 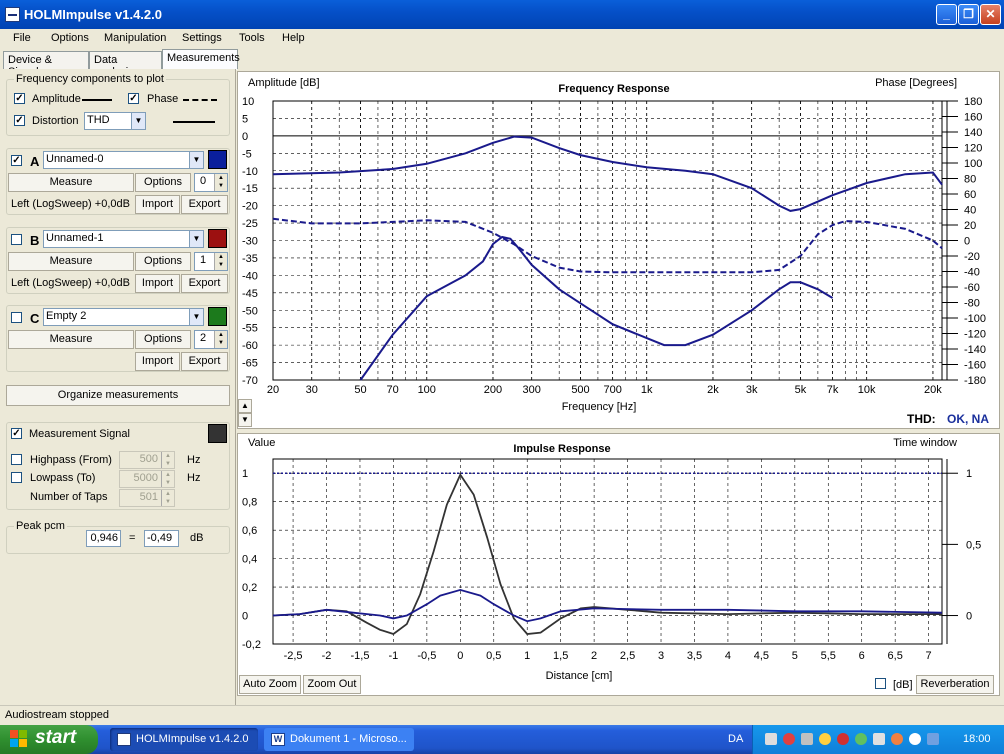 I want to click on volume-icon, so click(x=807, y=739).